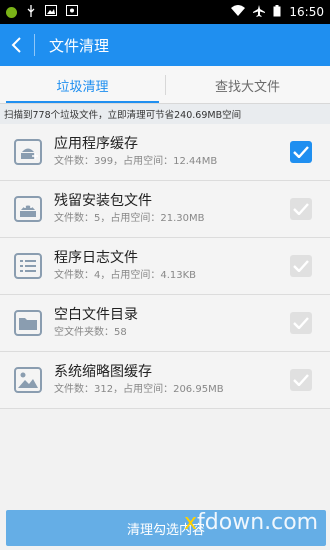  I want to click on page-title: 文件清理, so click(79, 45).